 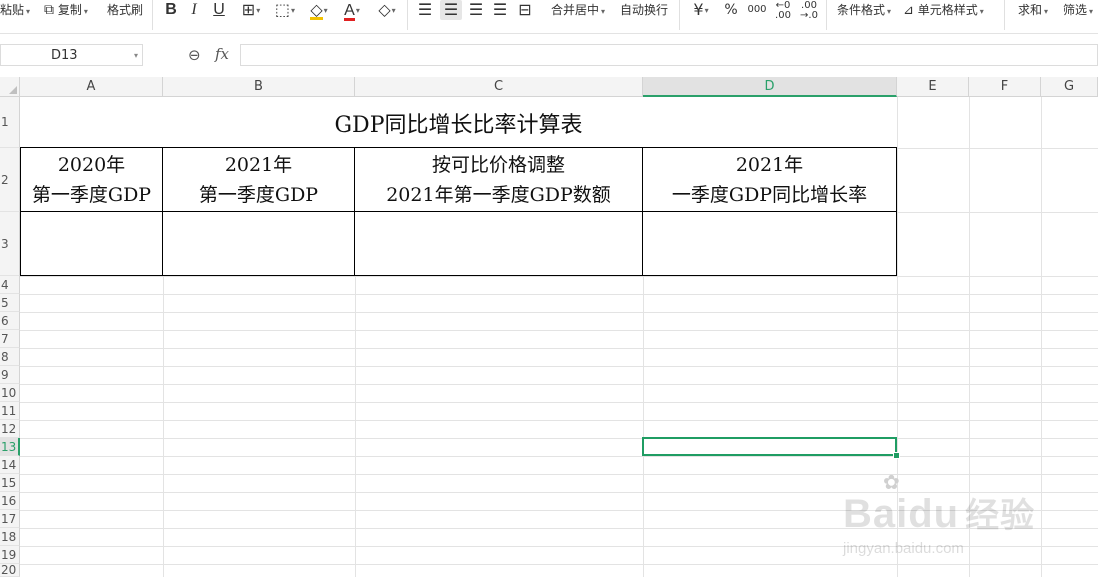 I want to click on conditional-format-button: 条件格式 ▾, so click(x=864, y=10).